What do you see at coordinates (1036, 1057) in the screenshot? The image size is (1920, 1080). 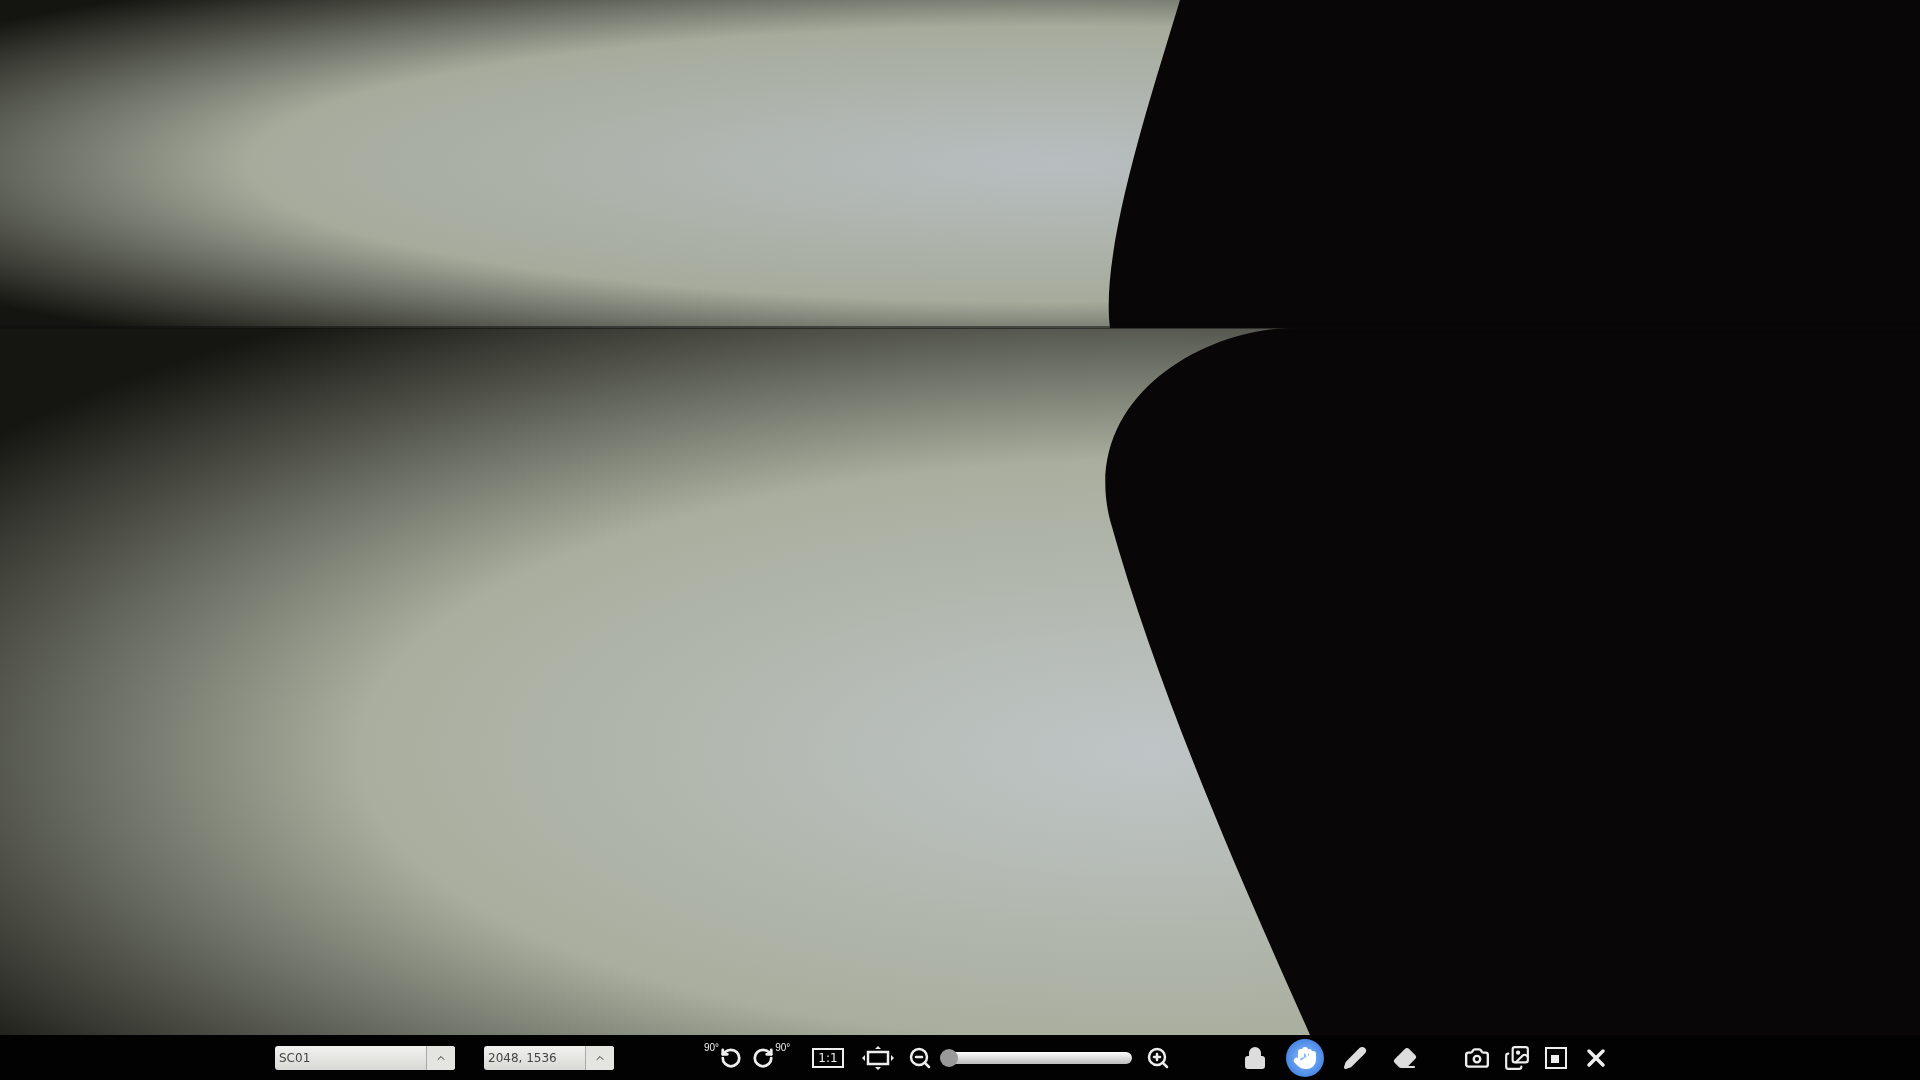 I see `zoom-slider` at bounding box center [1036, 1057].